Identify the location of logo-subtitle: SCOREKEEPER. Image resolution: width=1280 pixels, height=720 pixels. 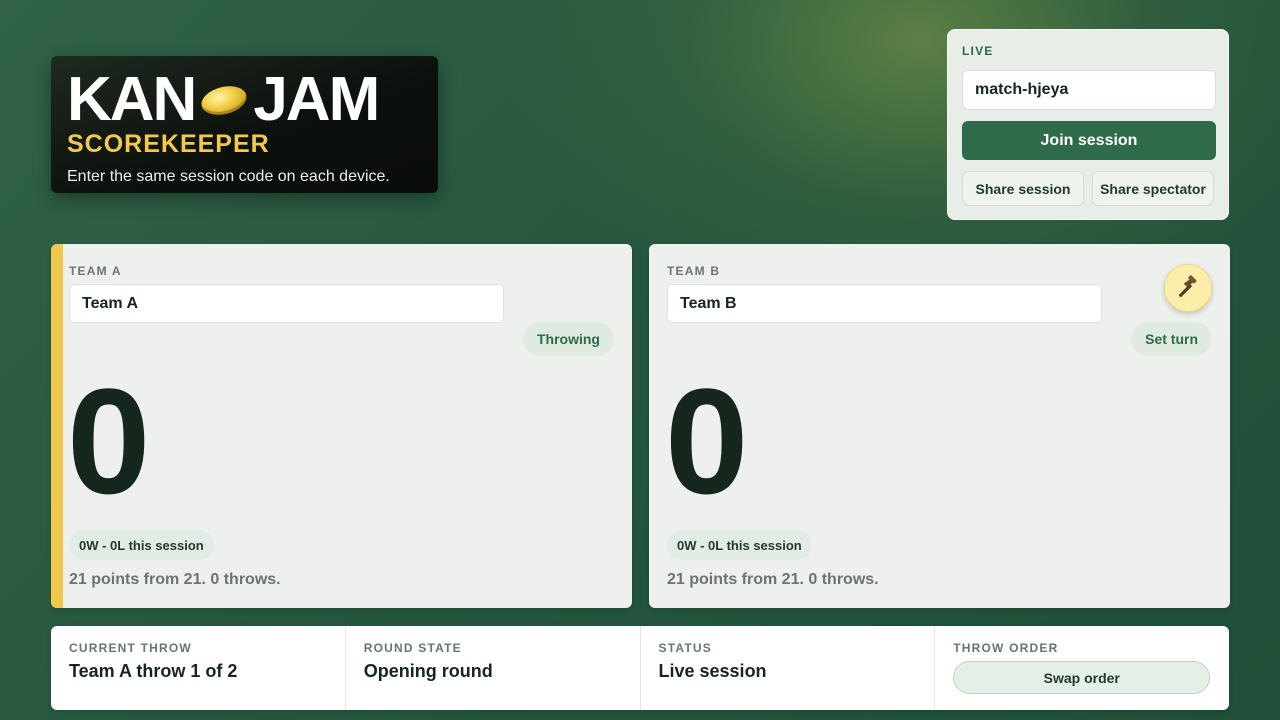
(168, 144).